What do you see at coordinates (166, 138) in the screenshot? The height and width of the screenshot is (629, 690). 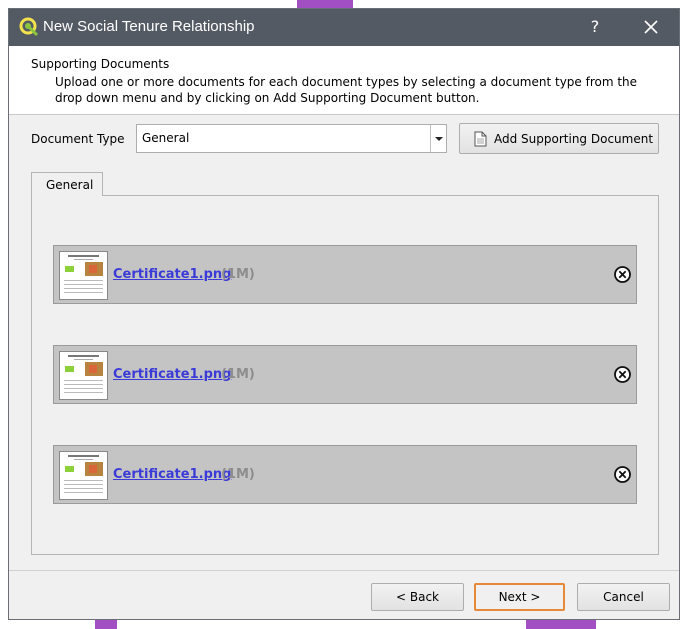 I see `document-type-value: General` at bounding box center [166, 138].